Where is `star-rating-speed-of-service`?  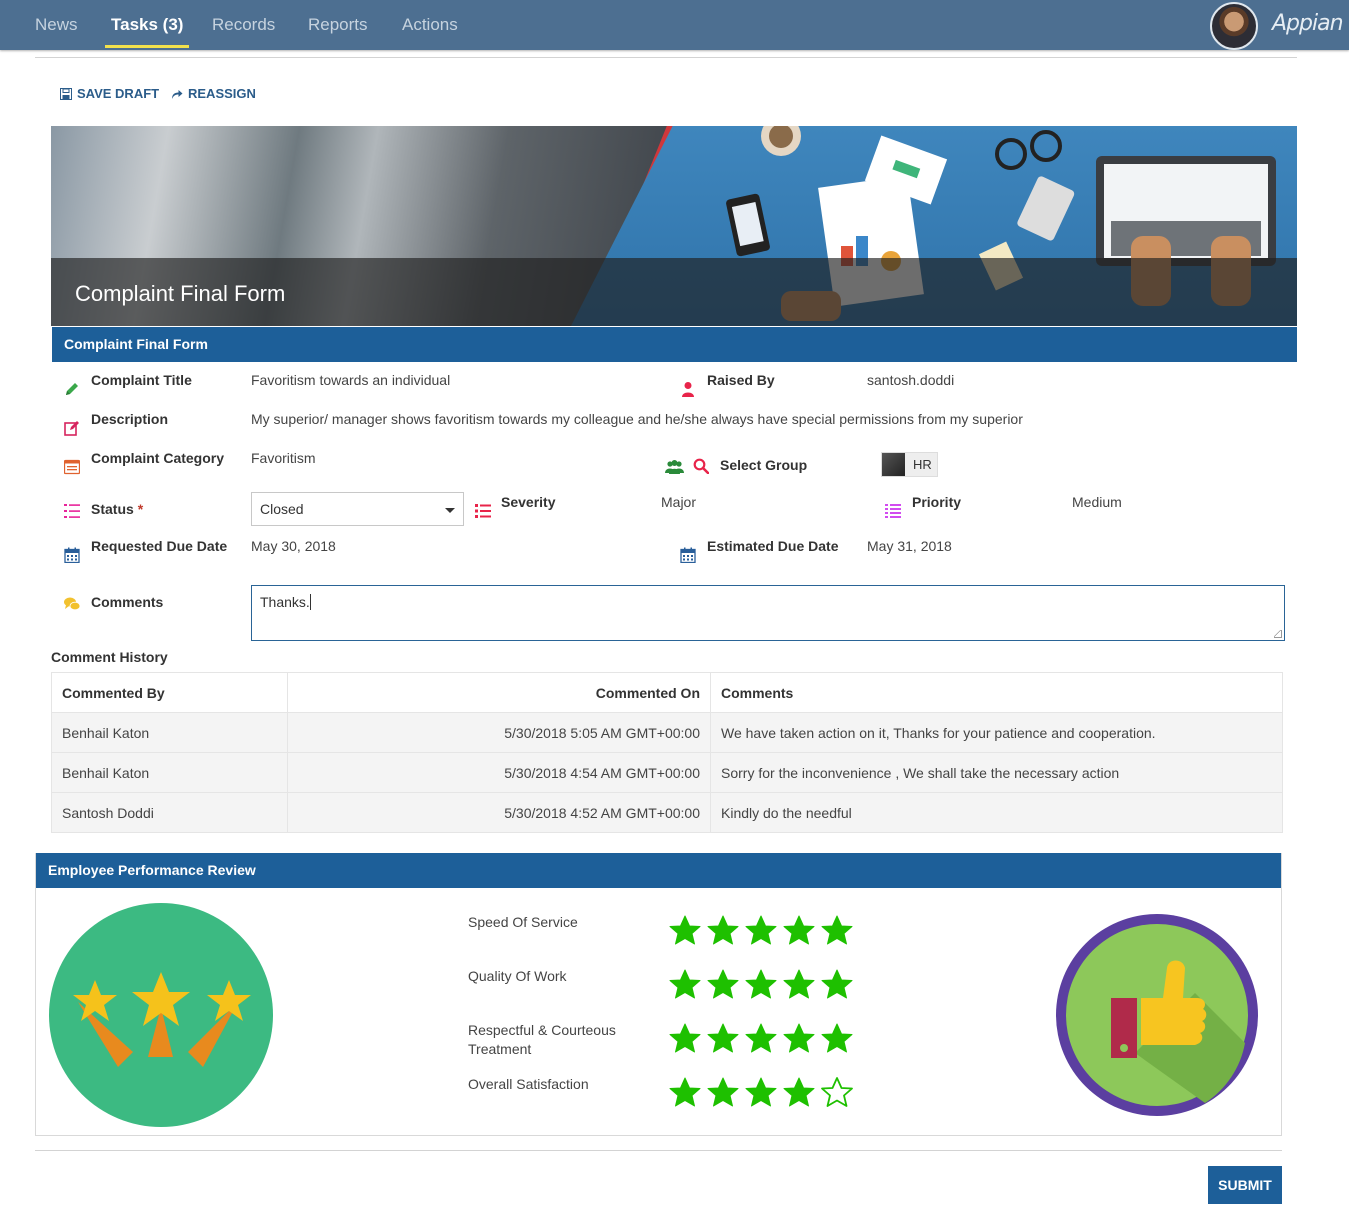
star-rating-speed-of-service is located at coordinates (761, 931).